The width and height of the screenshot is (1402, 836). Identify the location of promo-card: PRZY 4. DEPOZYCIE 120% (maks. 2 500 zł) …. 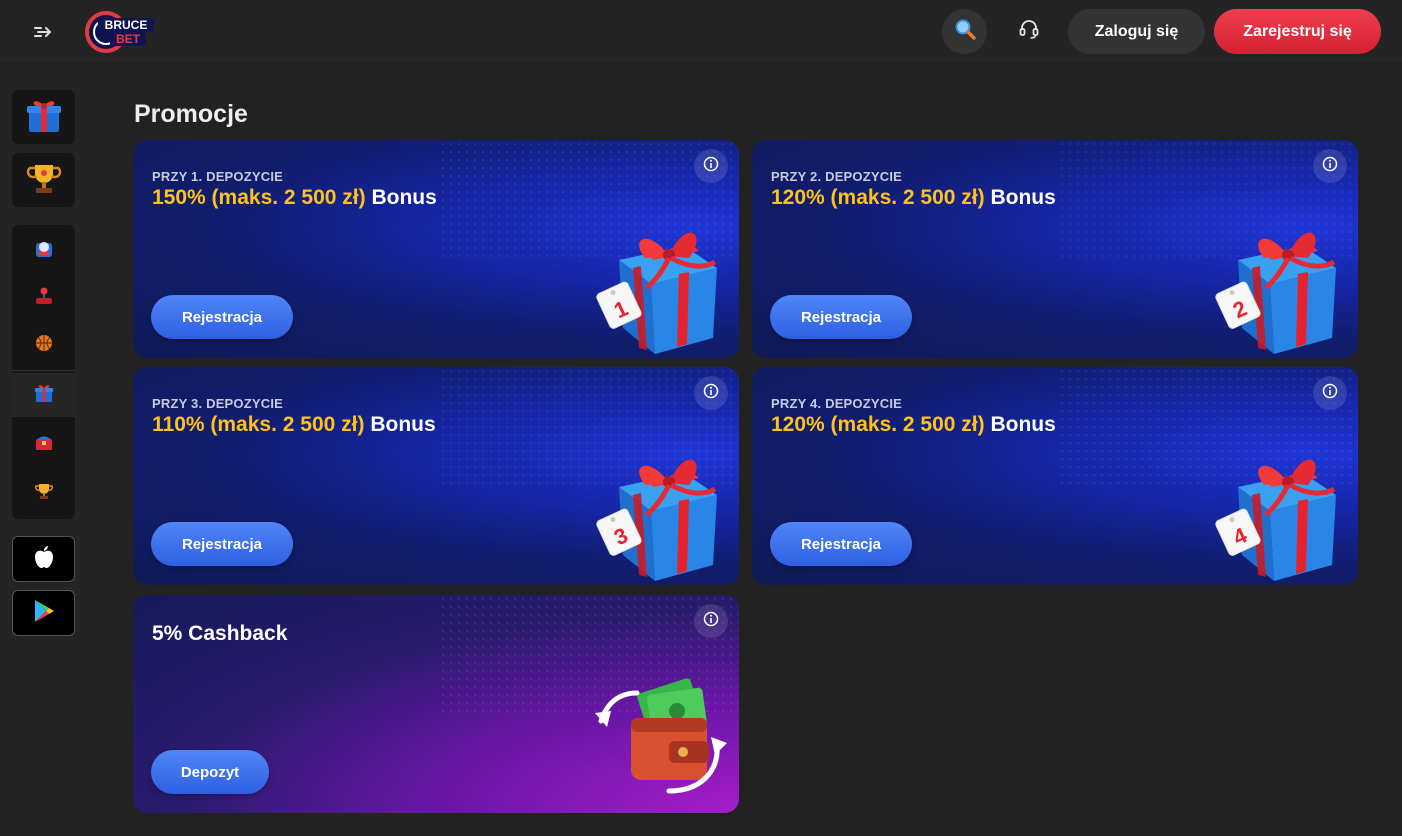
(1055, 476).